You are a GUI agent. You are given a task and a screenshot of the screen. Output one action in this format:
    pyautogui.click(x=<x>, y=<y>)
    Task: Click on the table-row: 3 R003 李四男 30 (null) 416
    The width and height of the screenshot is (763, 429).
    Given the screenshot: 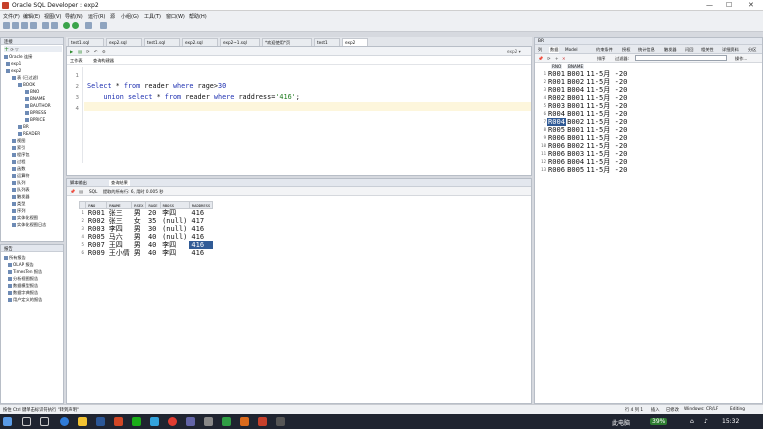 What is the action you would take?
    pyautogui.click(x=146, y=229)
    